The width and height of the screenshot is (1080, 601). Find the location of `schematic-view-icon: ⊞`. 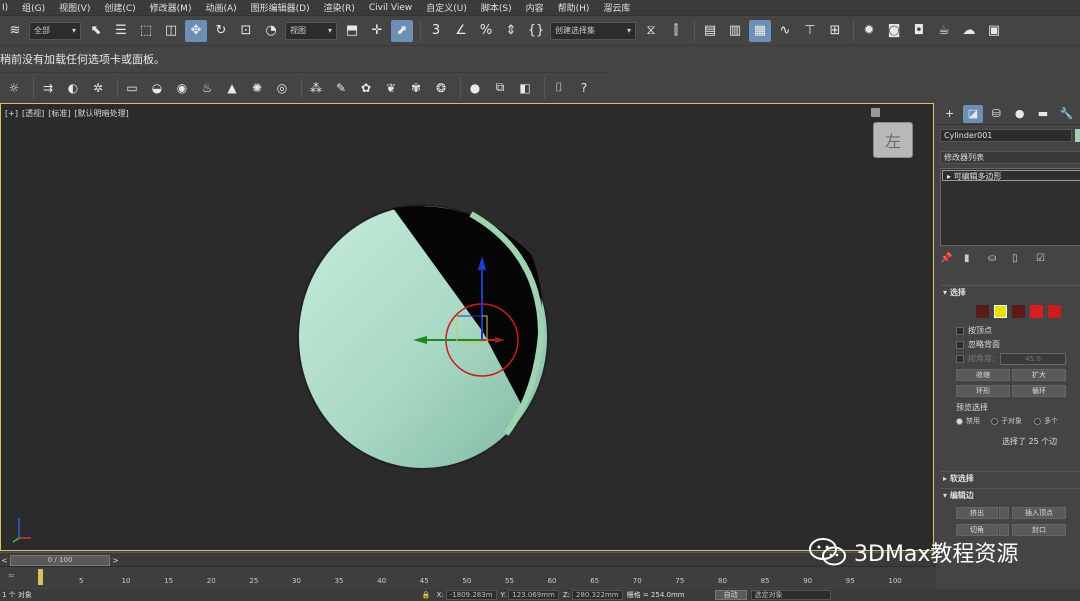

schematic-view-icon: ⊞ is located at coordinates (835, 31).